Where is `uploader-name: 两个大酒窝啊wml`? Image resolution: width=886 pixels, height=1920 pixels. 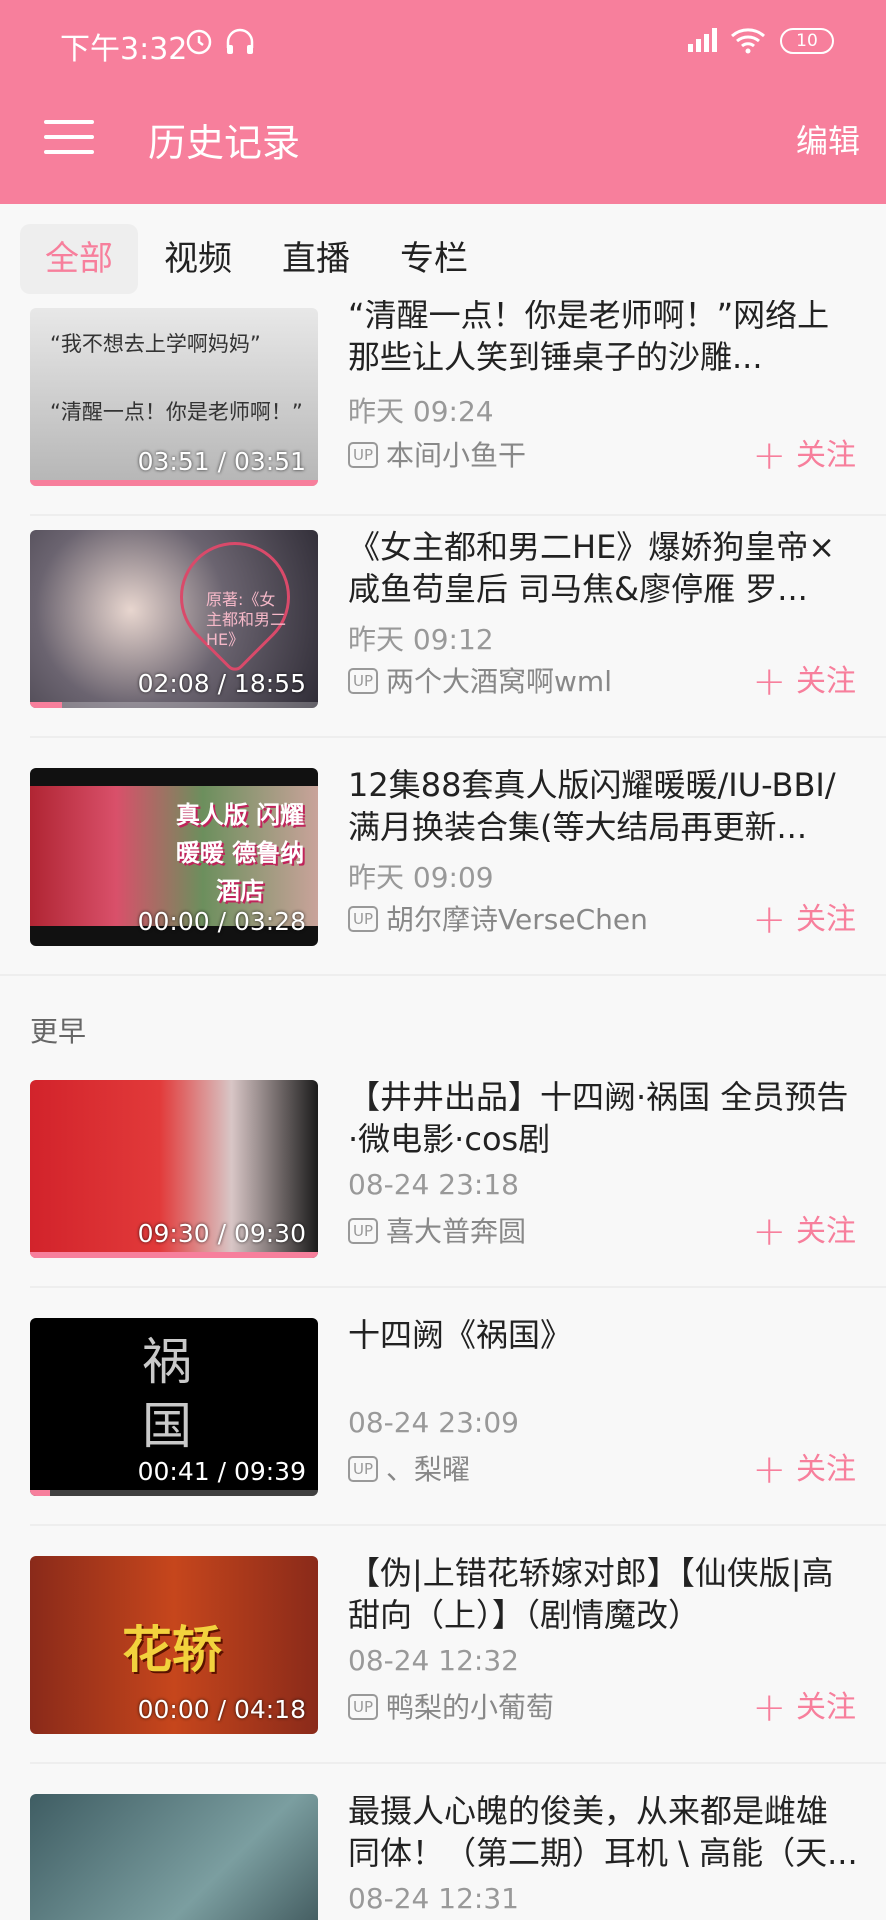 uploader-name: 两个大酒窝啊wml is located at coordinates (499, 681).